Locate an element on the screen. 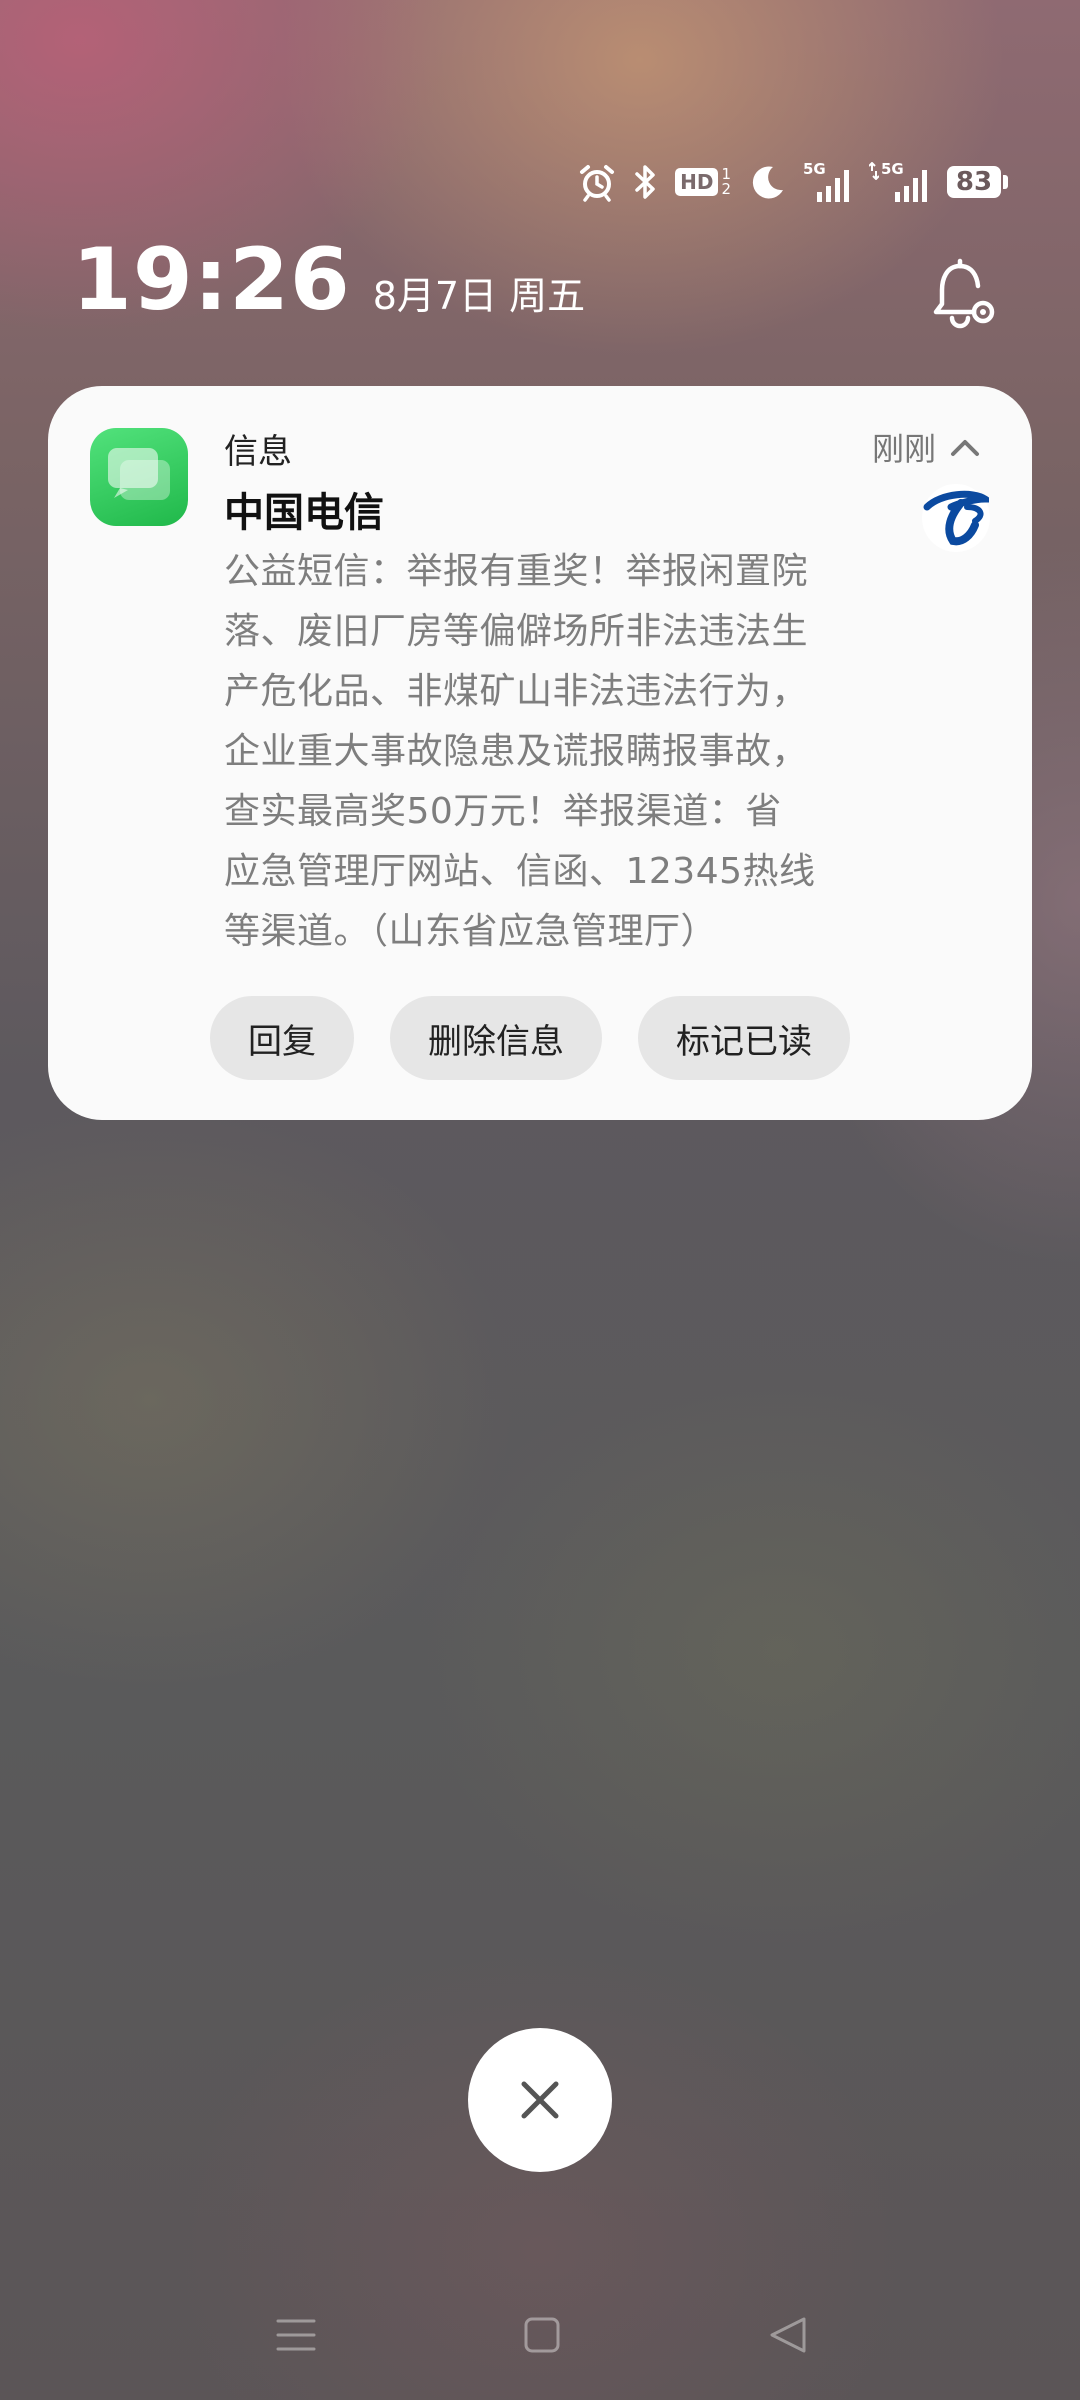 Image resolution: width=1080 pixels, height=2400 pixels. message-line: 公益短信：举报有重奖！举报闲置院 is located at coordinates (516, 571).